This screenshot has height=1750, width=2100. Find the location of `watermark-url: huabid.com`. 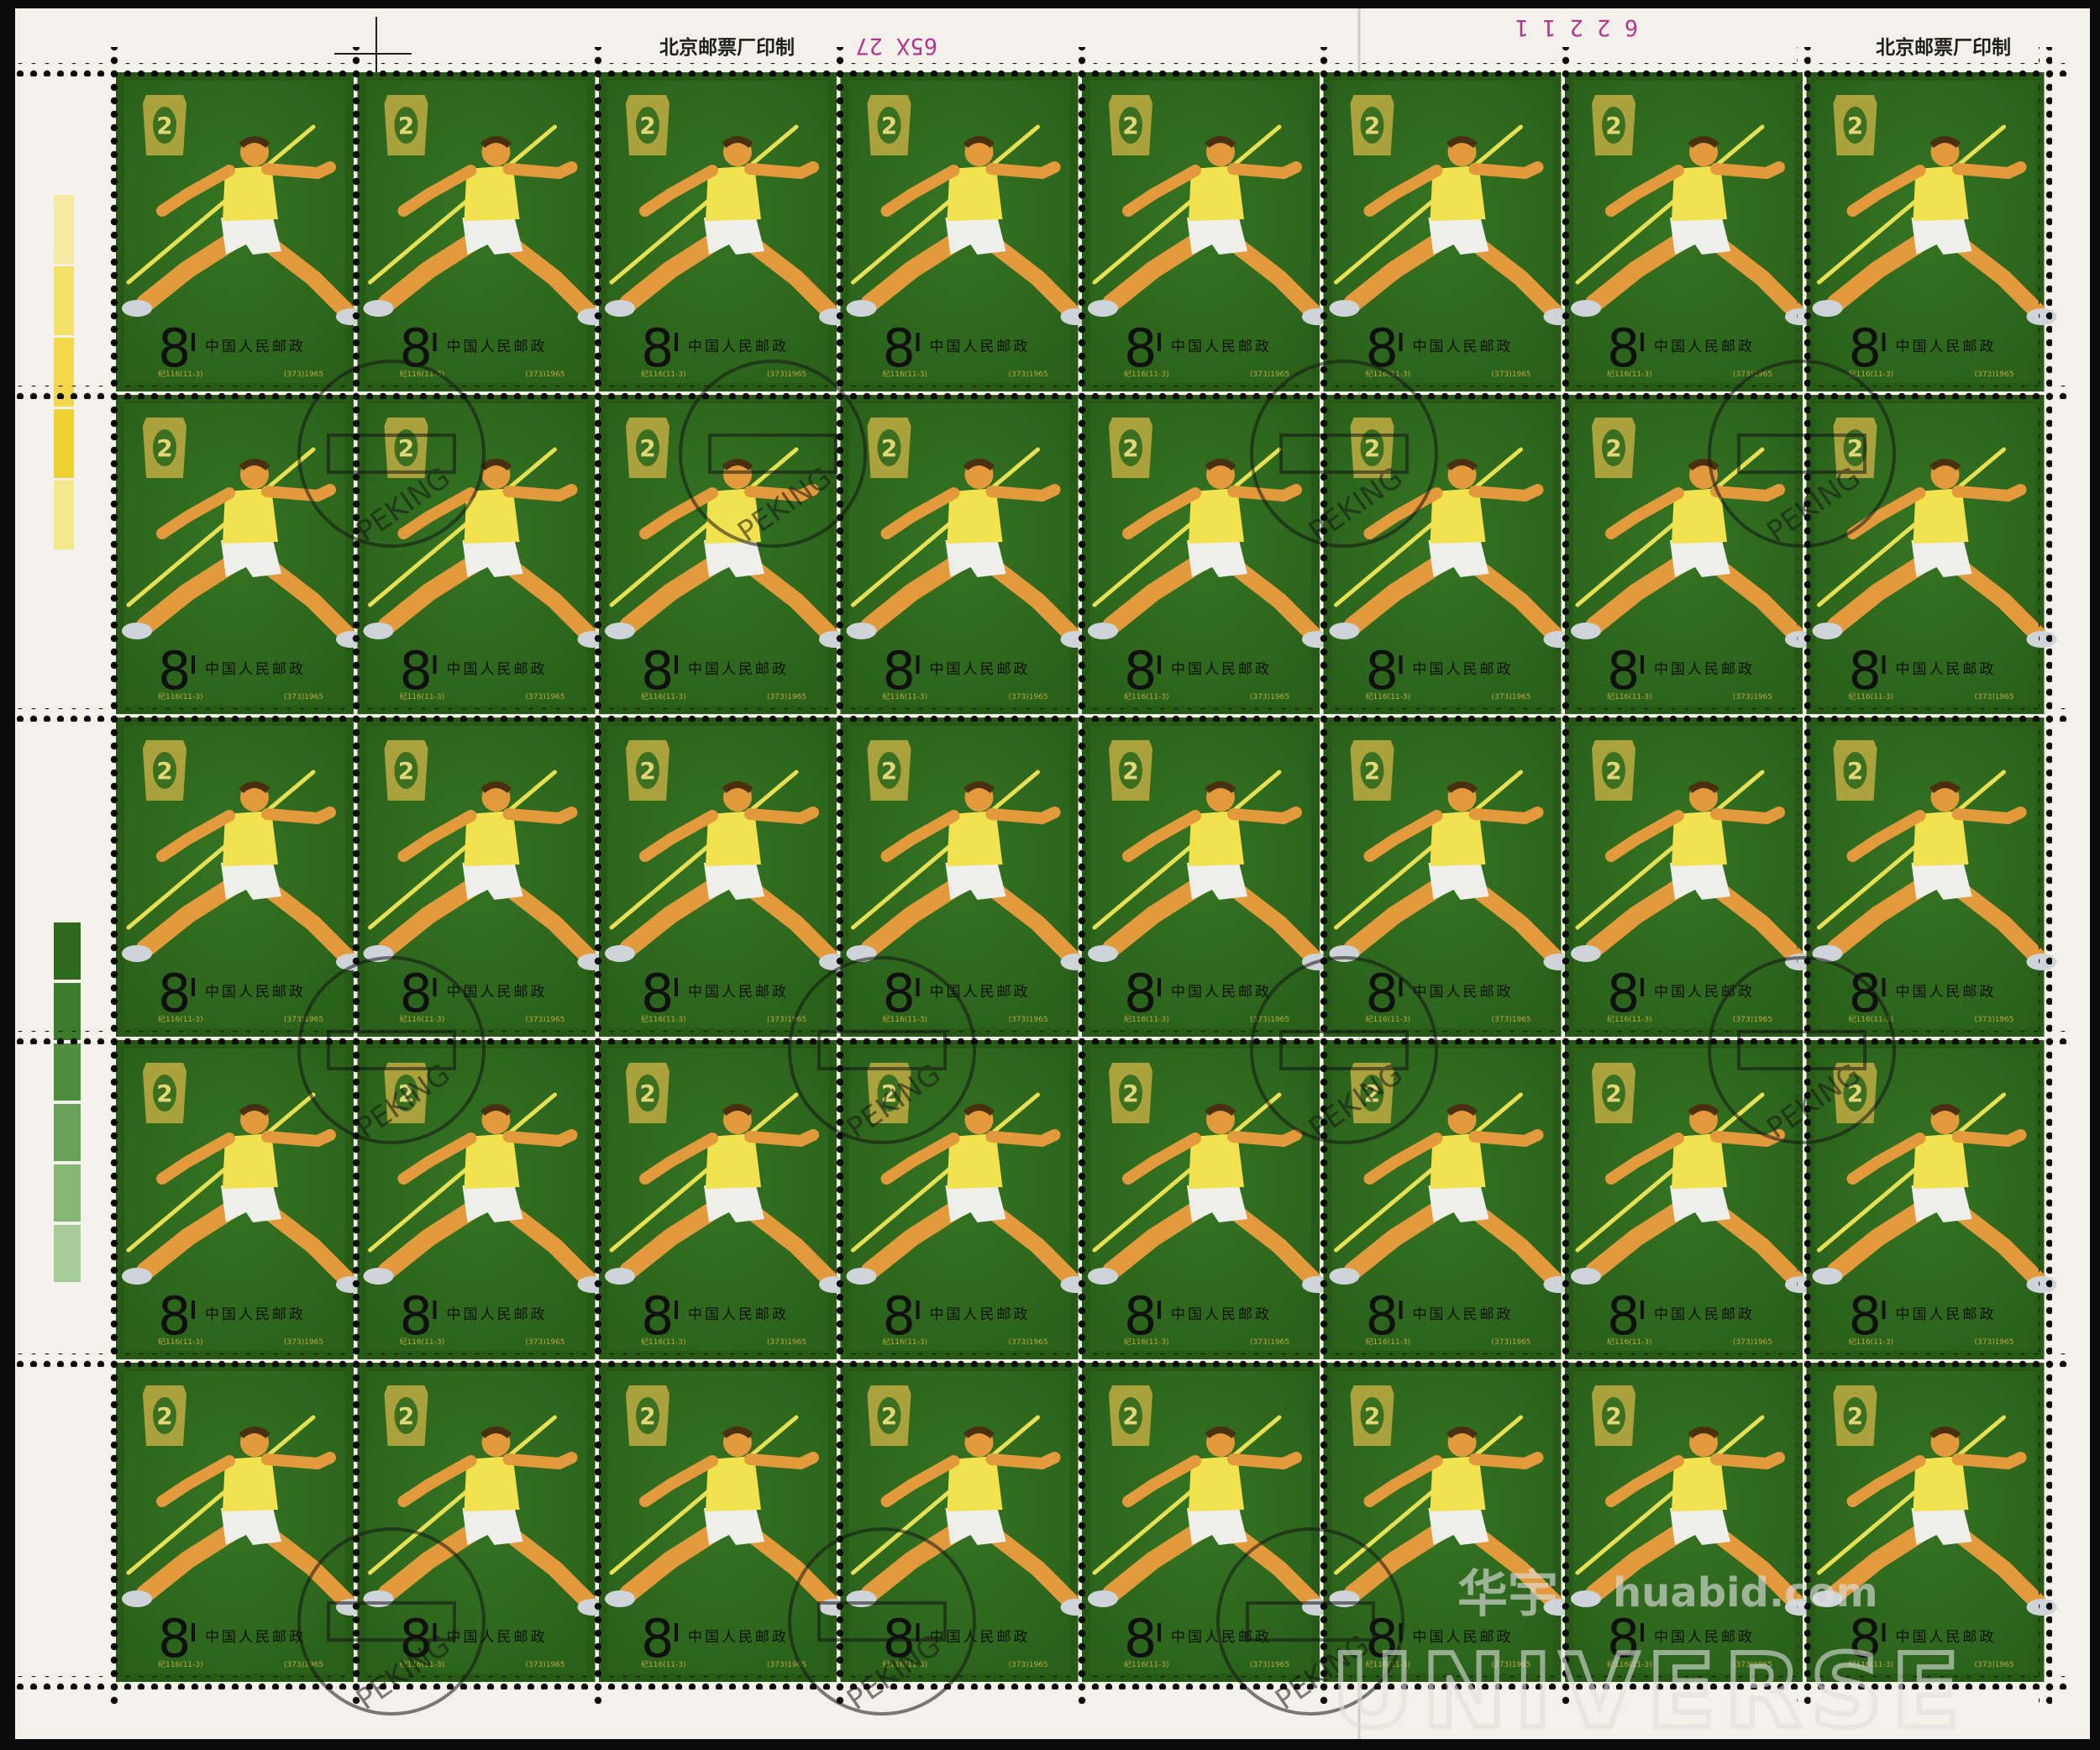

watermark-url: huabid.com is located at coordinates (1745, 1593).